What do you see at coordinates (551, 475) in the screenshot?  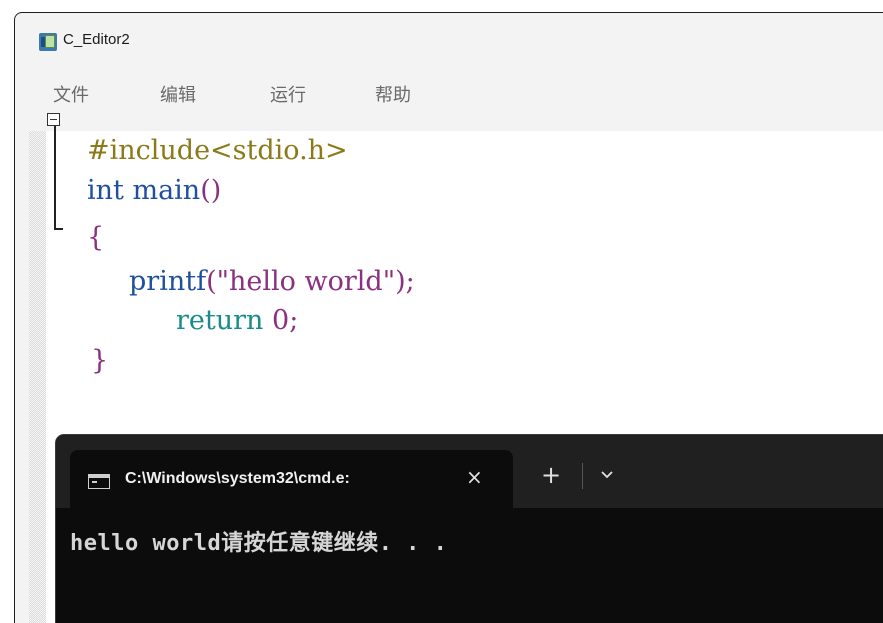 I see `new-tab-button: +` at bounding box center [551, 475].